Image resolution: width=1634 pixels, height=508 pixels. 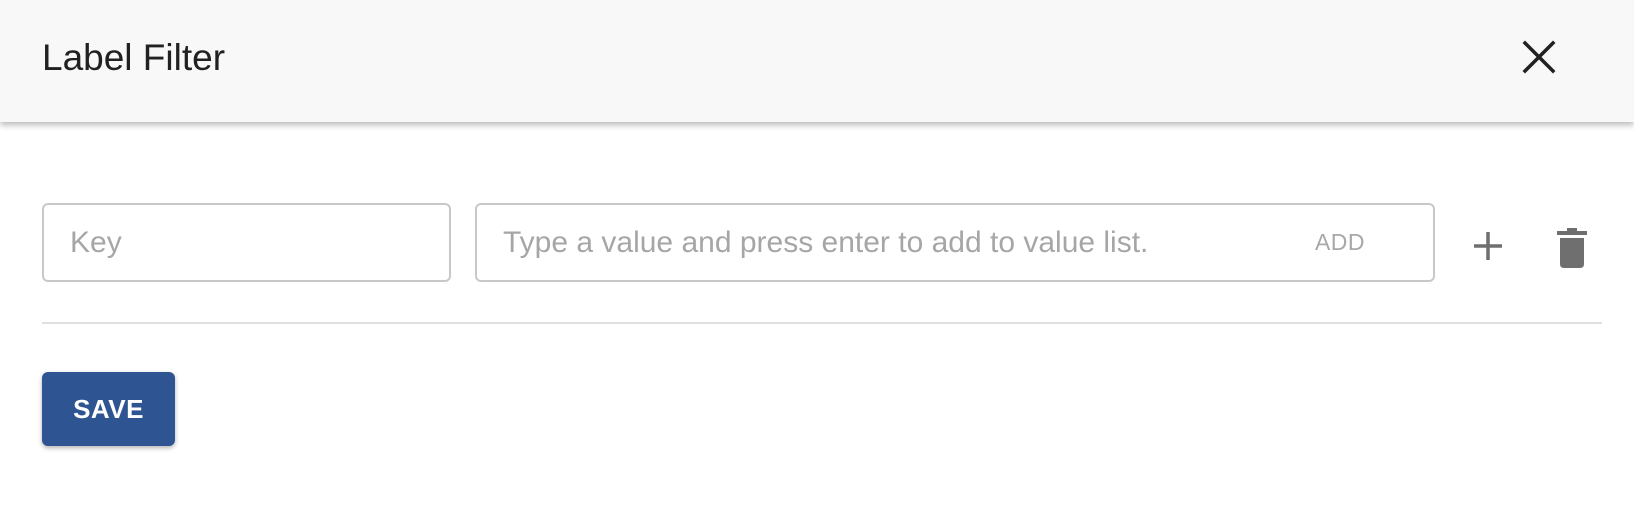 What do you see at coordinates (1340, 242) in the screenshot?
I see `add-value-button: ADD` at bounding box center [1340, 242].